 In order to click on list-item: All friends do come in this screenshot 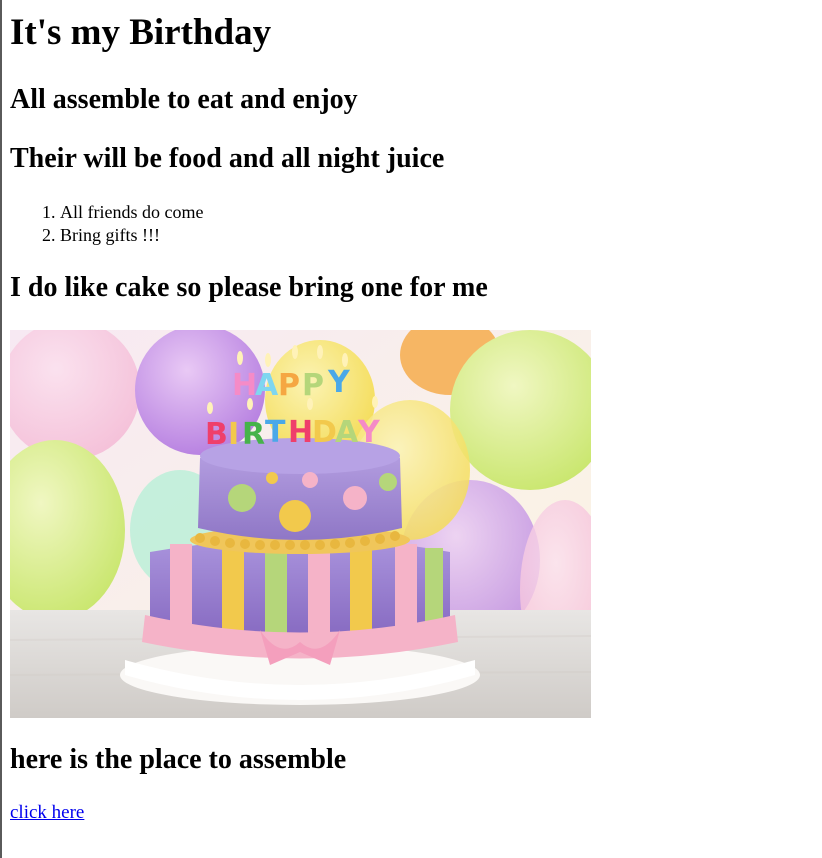, I will do `click(131, 212)`.